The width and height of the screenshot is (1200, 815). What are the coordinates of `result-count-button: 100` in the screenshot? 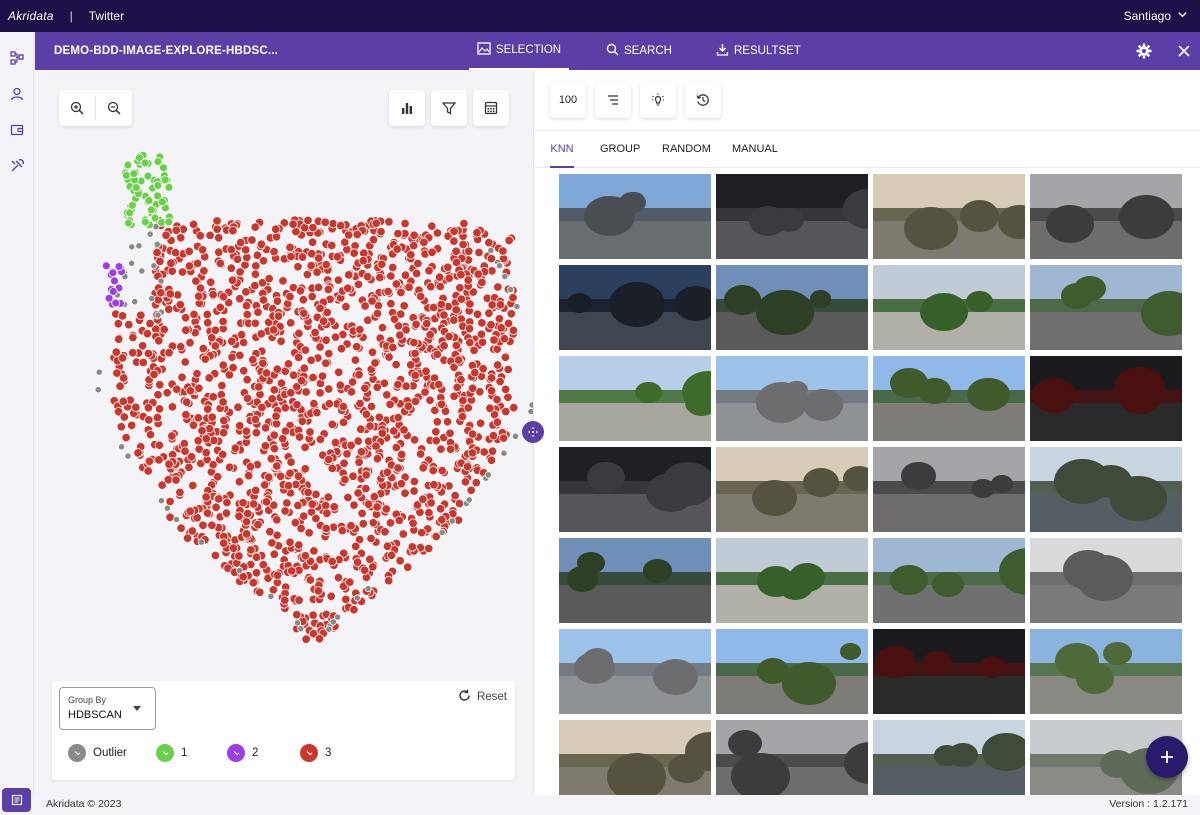 It's located at (568, 100).